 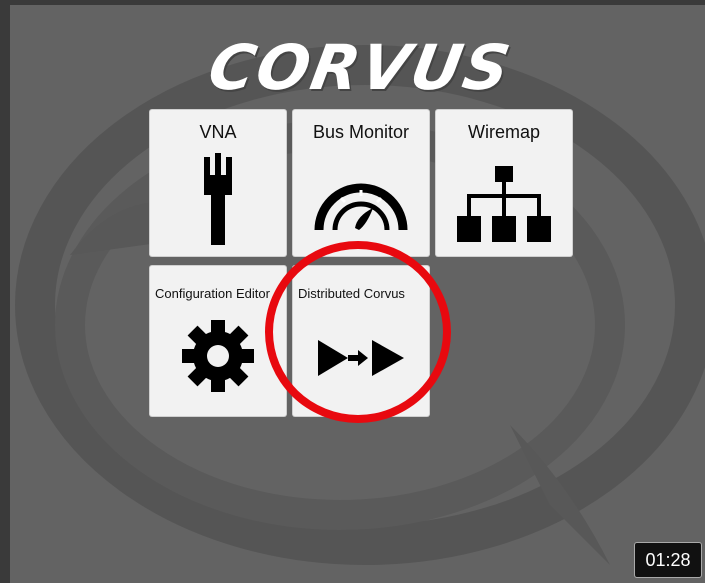 What do you see at coordinates (361, 358) in the screenshot?
I see `double-play-arrow-icon` at bounding box center [361, 358].